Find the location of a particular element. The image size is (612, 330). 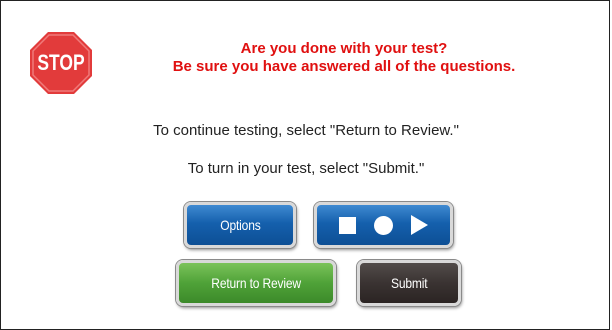

media-controls-button is located at coordinates (383, 225).